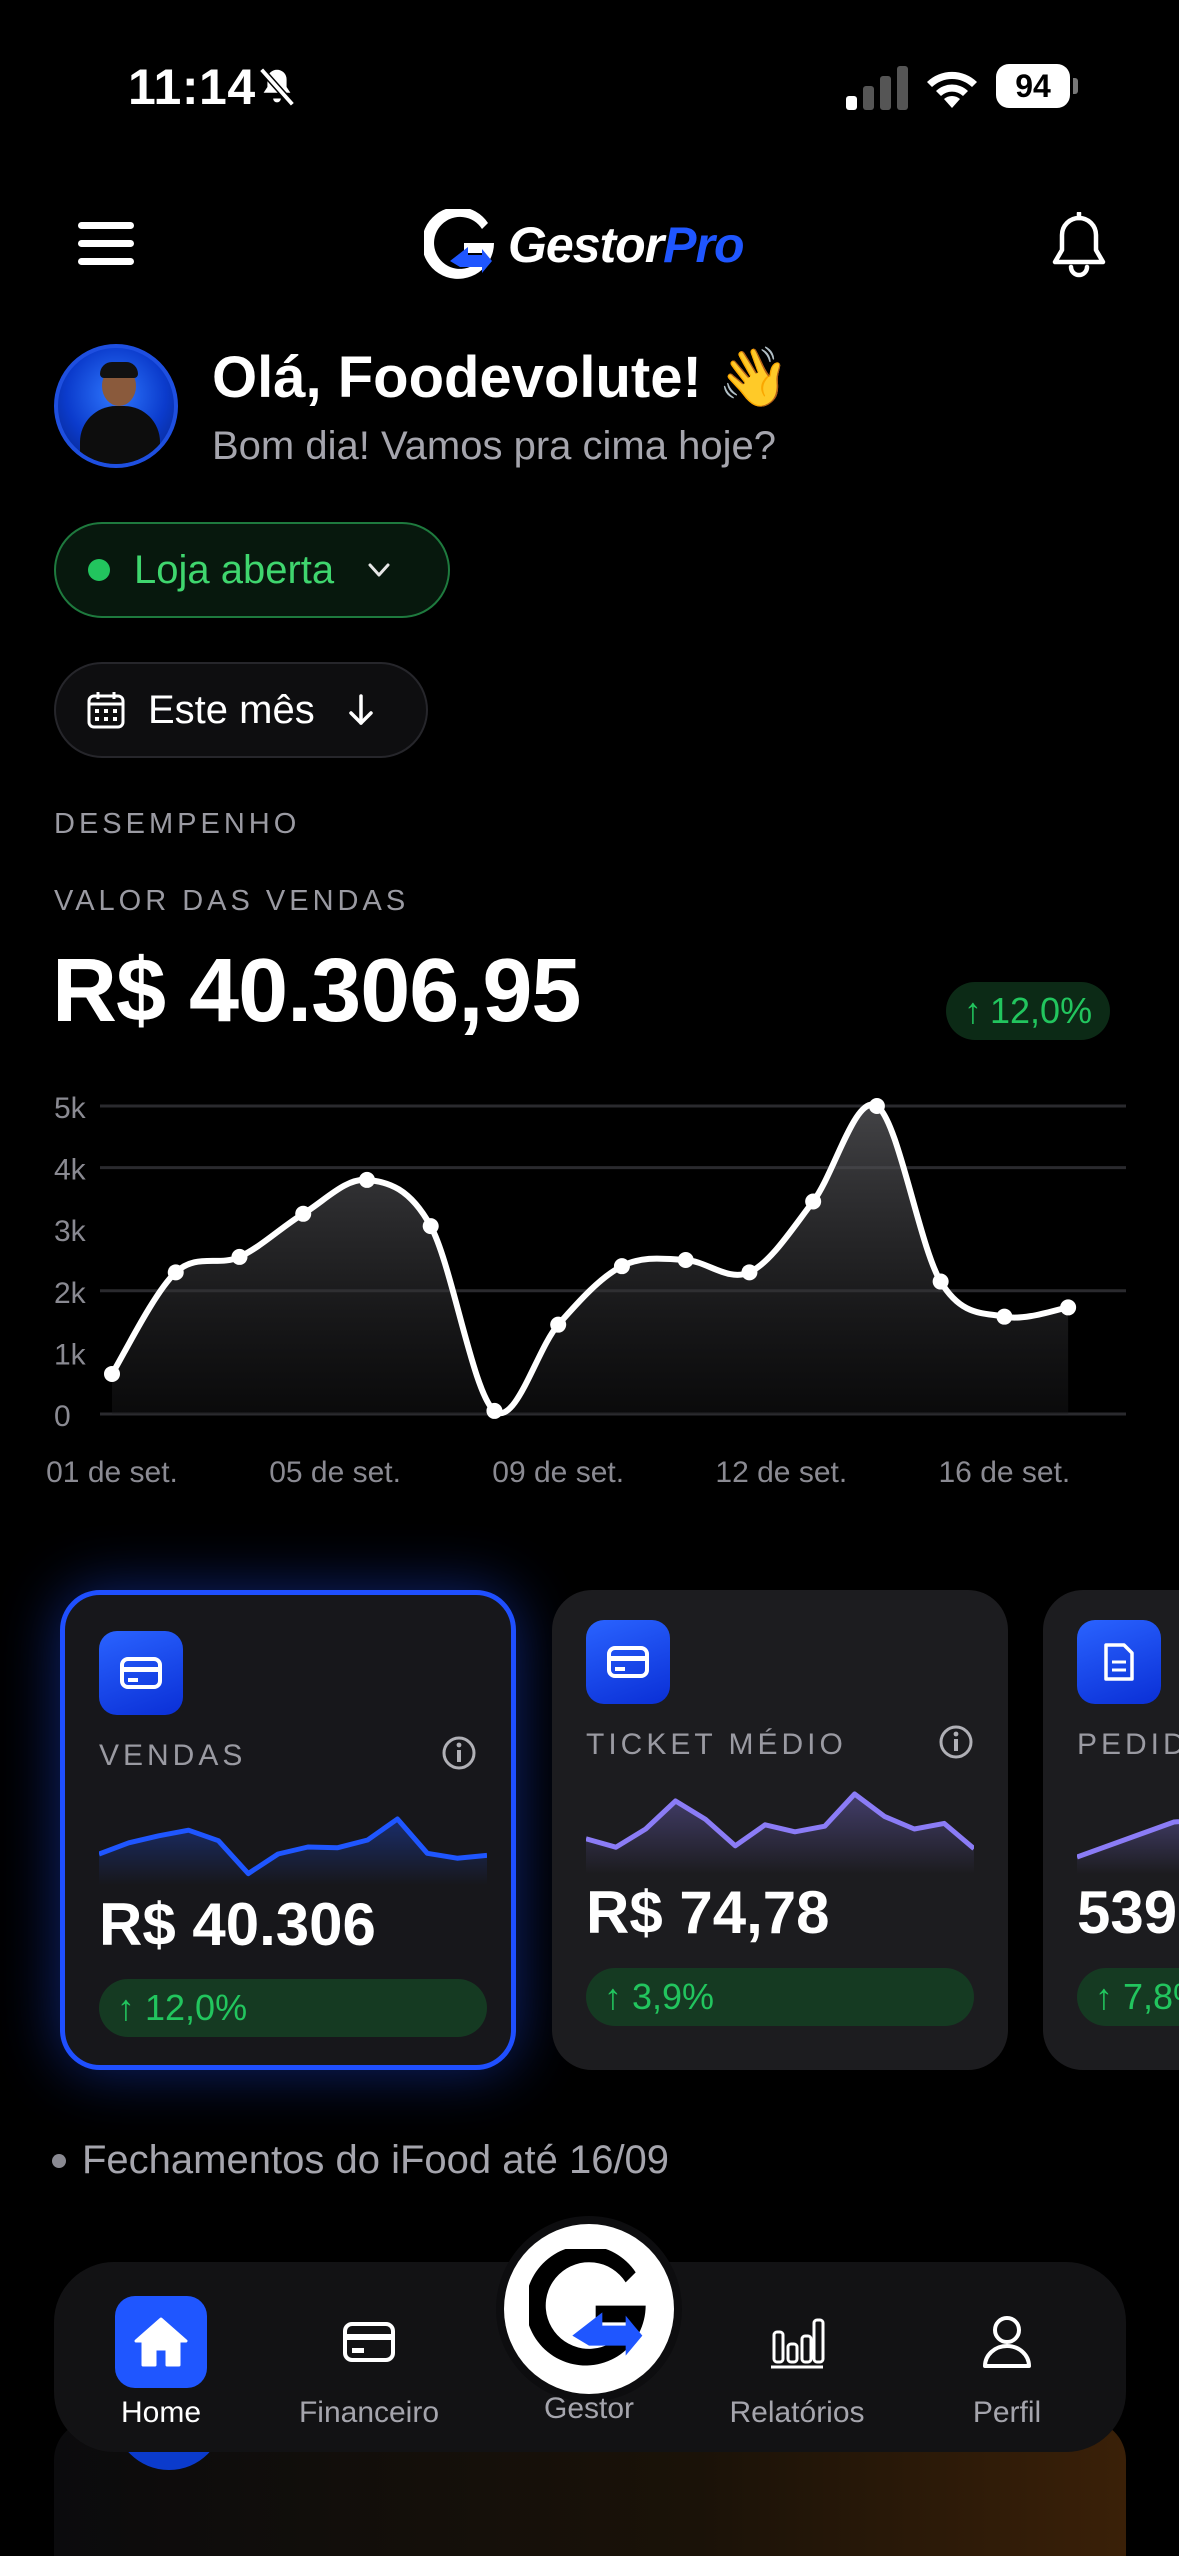 This screenshot has width=1179, height=2556. Describe the element at coordinates (70, 1108) in the screenshot. I see `y-tick-label: 5k` at that location.